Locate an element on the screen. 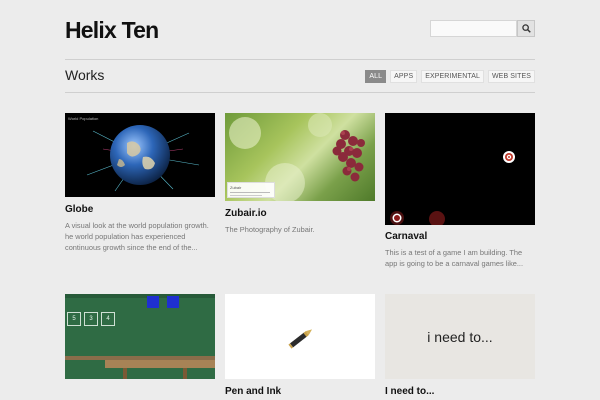  work-card-pen-and-ink: Pen and Ink is located at coordinates (300, 345).